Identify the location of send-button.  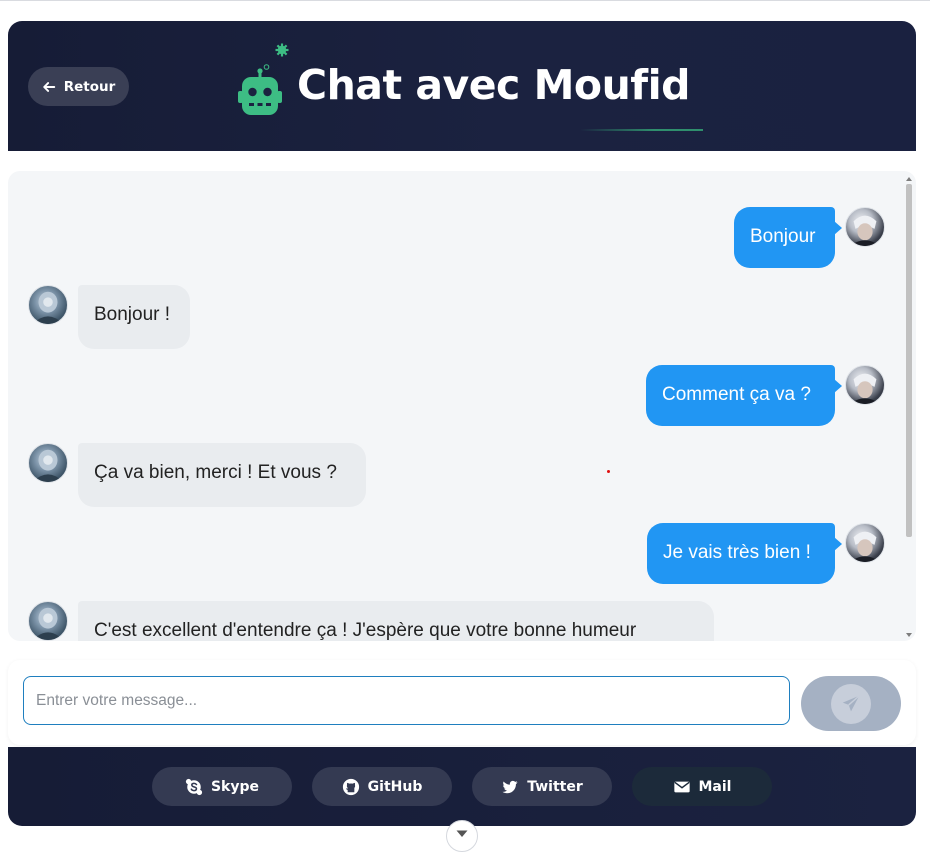
(851, 703).